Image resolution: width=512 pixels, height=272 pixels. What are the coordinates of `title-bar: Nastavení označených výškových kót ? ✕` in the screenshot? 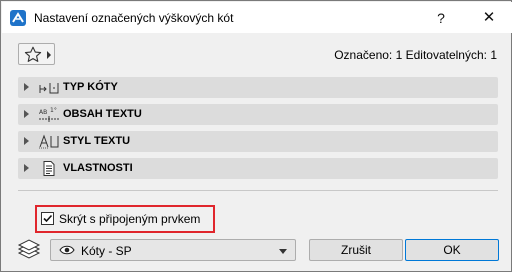 It's located at (257, 17).